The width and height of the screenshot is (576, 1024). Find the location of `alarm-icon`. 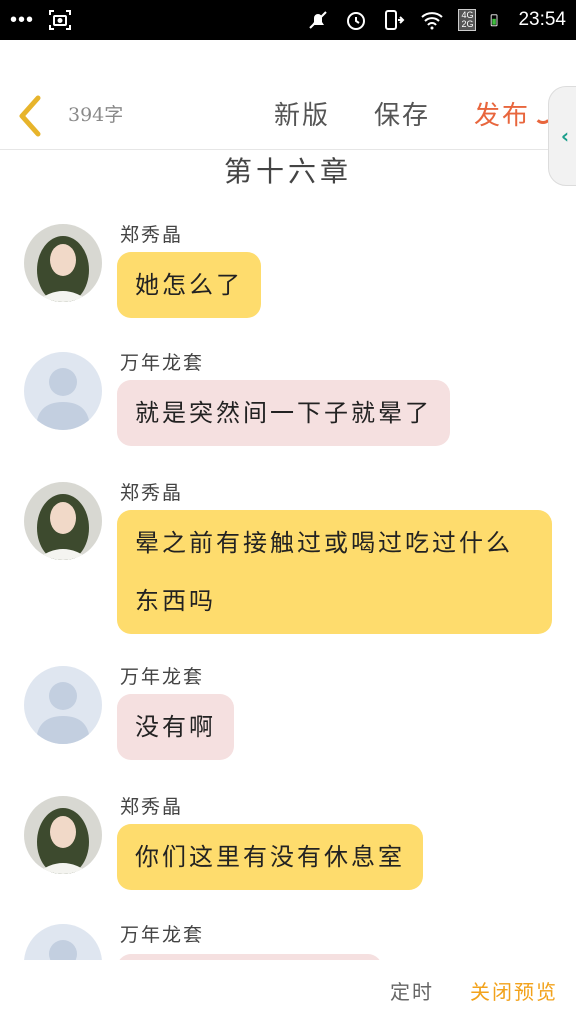

alarm-icon is located at coordinates (356, 21).